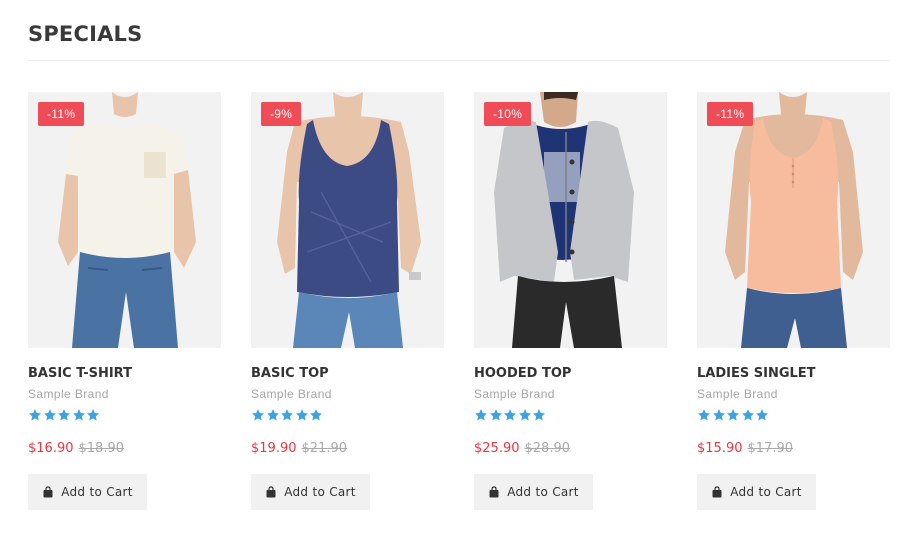  Describe the element at coordinates (497, 448) in the screenshot. I see `sale-price: $25.90` at that location.